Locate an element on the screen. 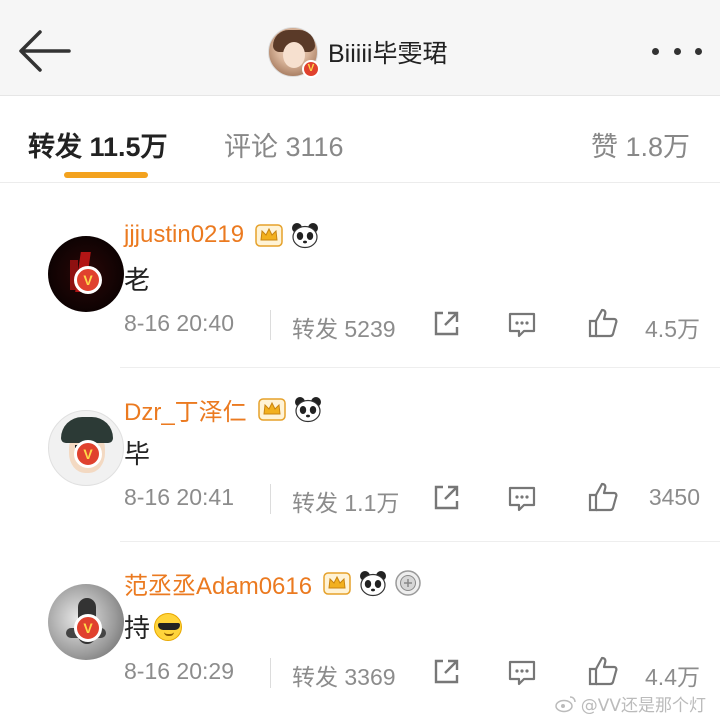 The height and width of the screenshot is (720, 720). repost-count: 转发 3369 is located at coordinates (344, 675).